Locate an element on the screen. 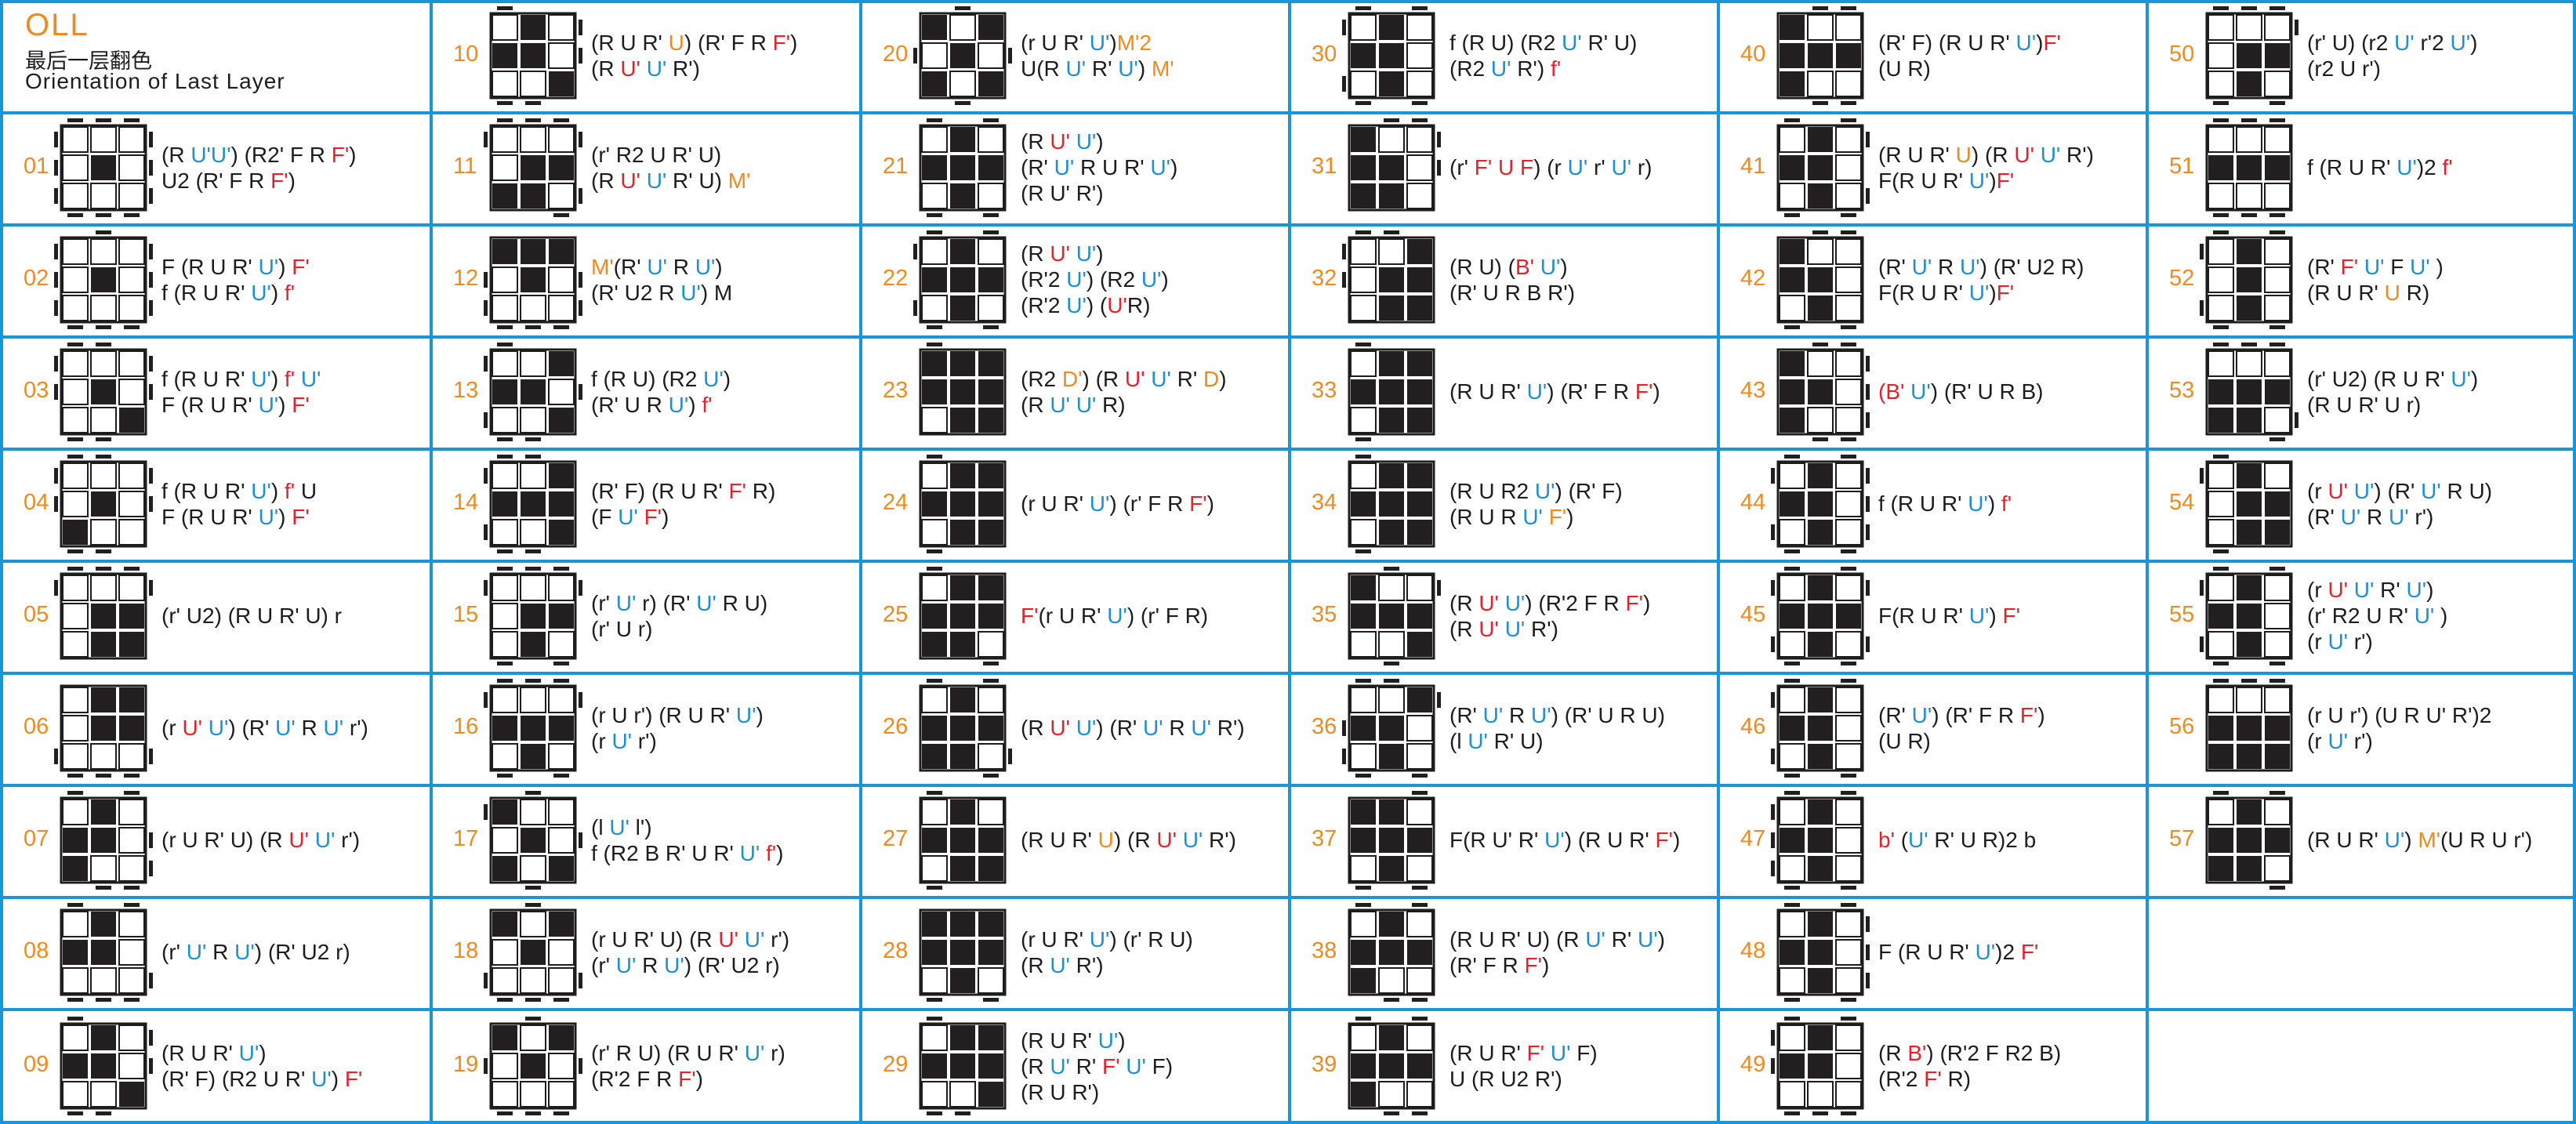 The width and height of the screenshot is (2576, 1124). oll-pattern-diagram is located at coordinates (1823, 167).